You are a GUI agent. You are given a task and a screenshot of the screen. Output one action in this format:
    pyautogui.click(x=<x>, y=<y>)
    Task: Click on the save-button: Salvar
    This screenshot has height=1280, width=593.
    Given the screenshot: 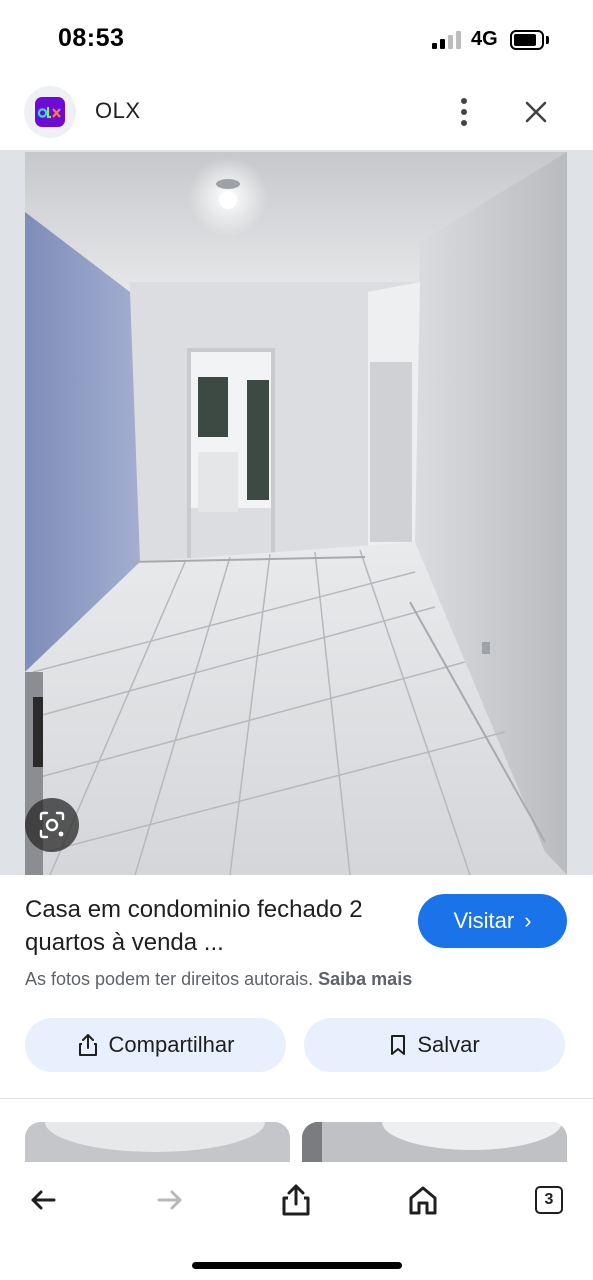 What is the action you would take?
    pyautogui.click(x=434, y=1045)
    